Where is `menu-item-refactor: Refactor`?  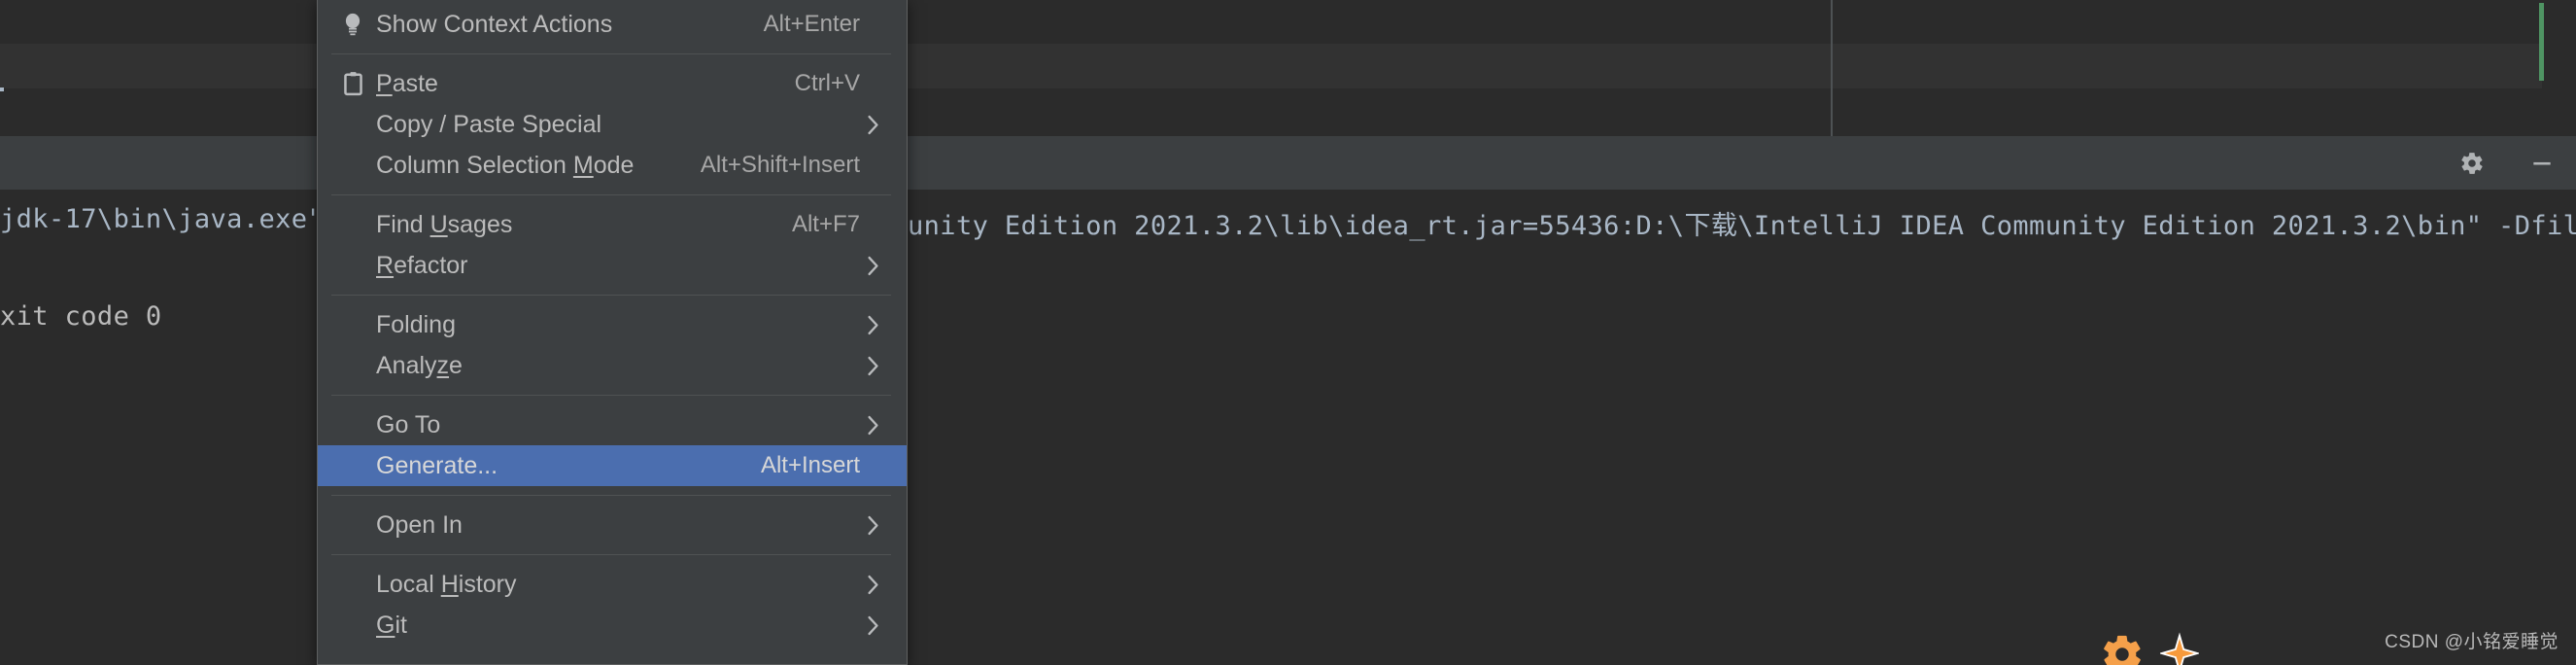 menu-item-refactor: Refactor is located at coordinates (612, 265).